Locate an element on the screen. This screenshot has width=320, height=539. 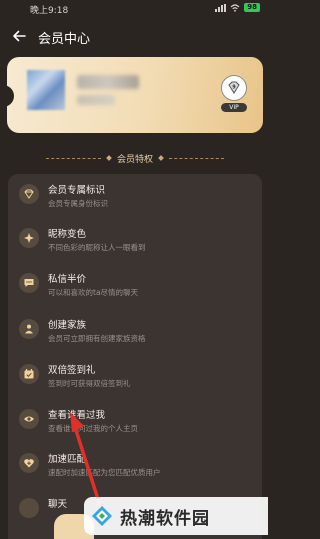
privilege-title: 昵称变色 is located at coordinates (67, 234).